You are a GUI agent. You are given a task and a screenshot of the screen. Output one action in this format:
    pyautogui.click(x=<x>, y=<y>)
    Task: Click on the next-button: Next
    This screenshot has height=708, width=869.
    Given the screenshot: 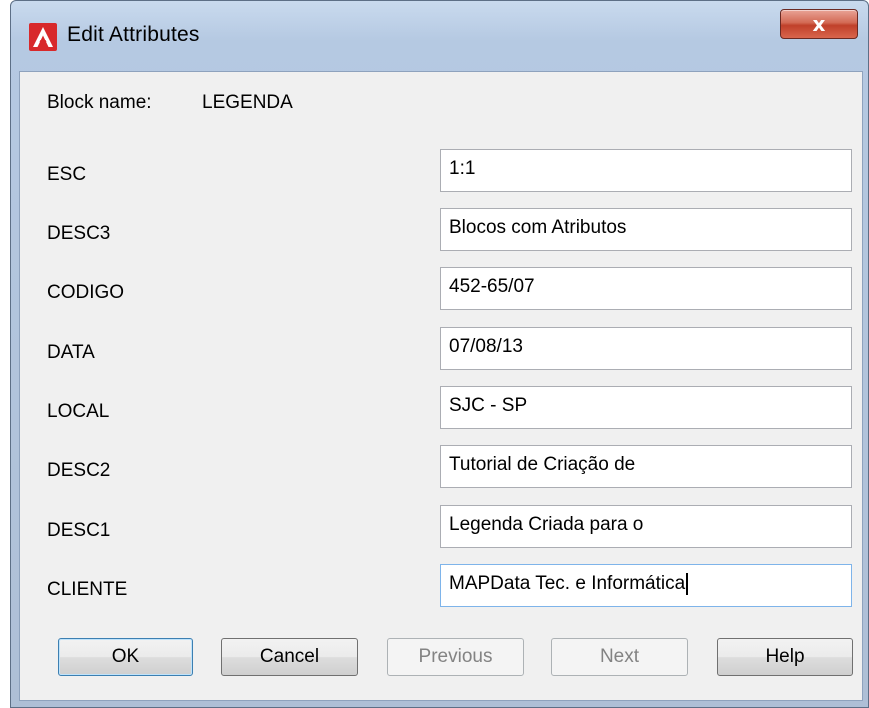 What is the action you would take?
    pyautogui.click(x=619, y=657)
    